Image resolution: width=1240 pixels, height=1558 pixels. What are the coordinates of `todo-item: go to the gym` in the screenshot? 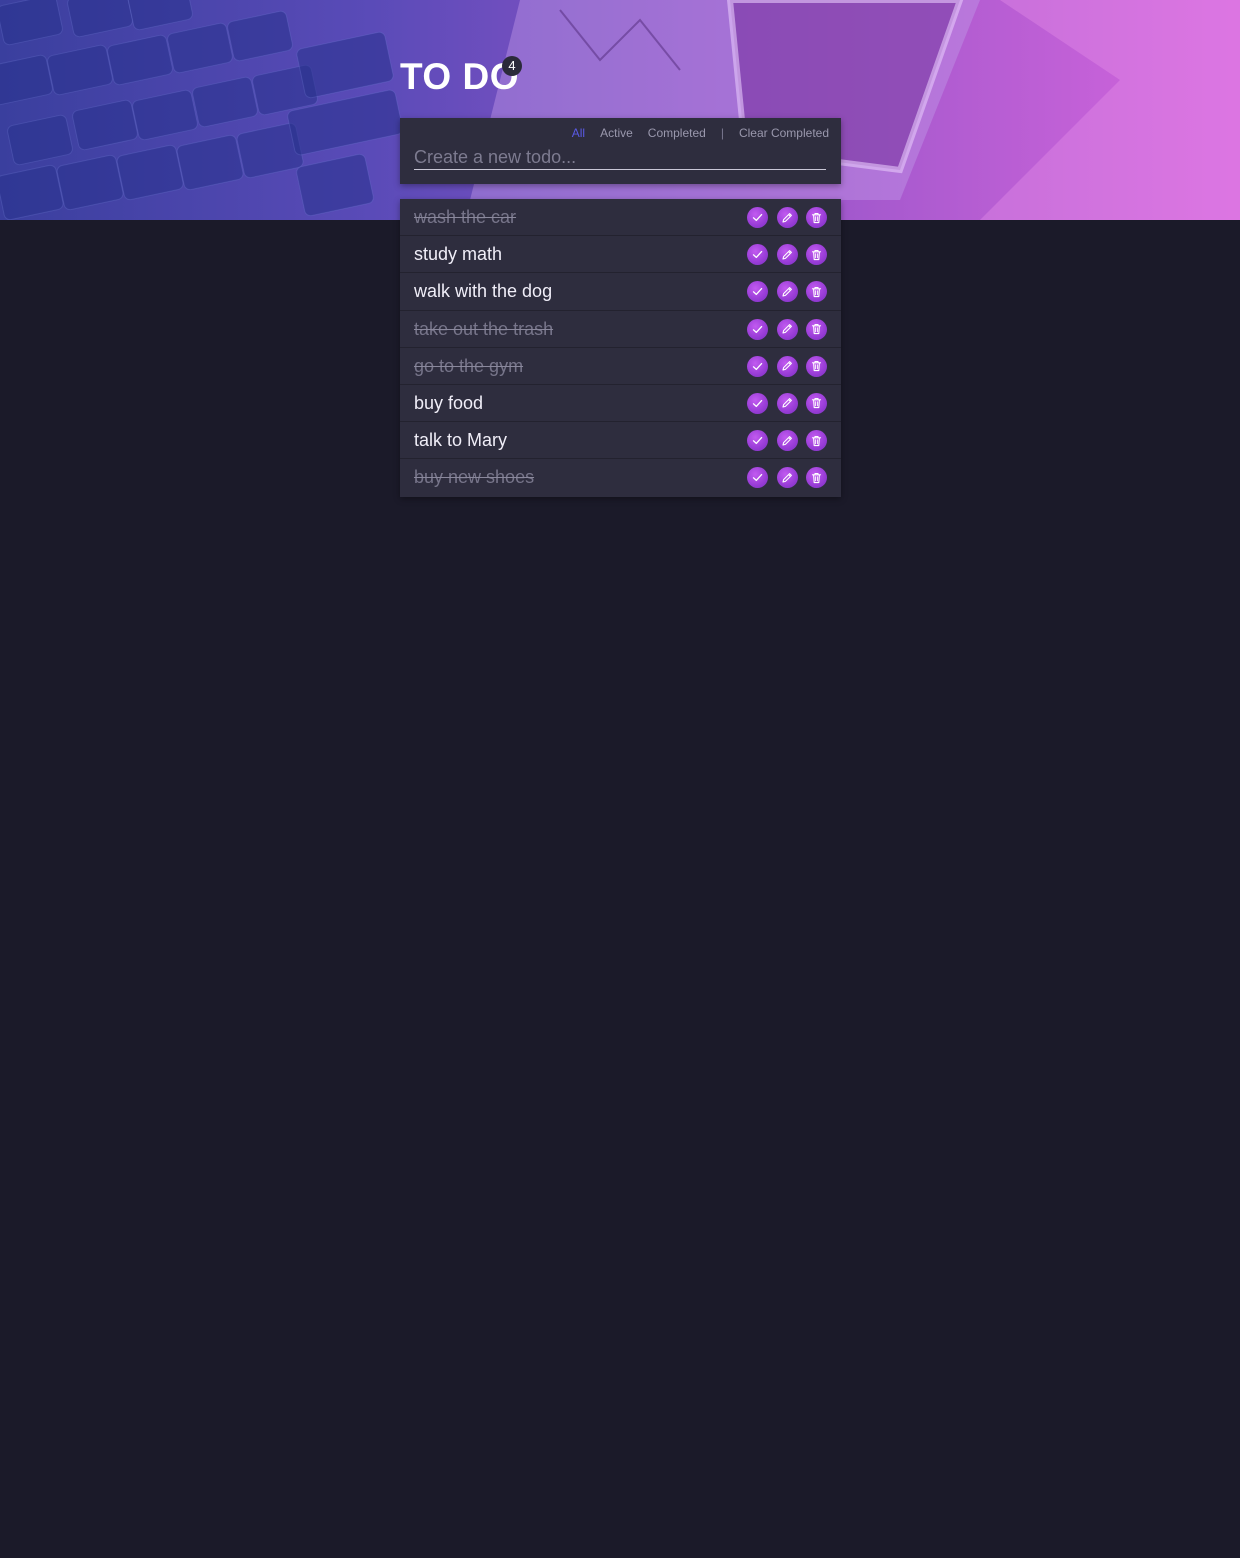 It's located at (620, 366).